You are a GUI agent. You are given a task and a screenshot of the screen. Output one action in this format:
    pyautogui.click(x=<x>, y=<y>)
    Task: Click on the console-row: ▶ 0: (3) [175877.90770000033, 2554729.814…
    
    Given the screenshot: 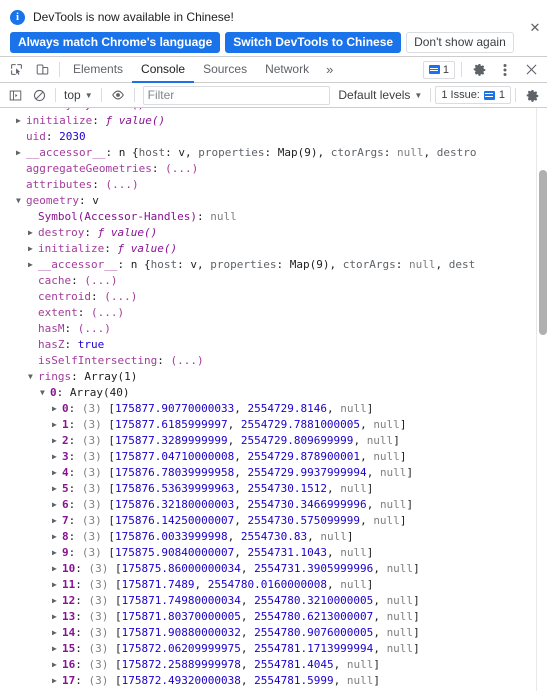 What is the action you would take?
    pyautogui.click(x=273, y=409)
    